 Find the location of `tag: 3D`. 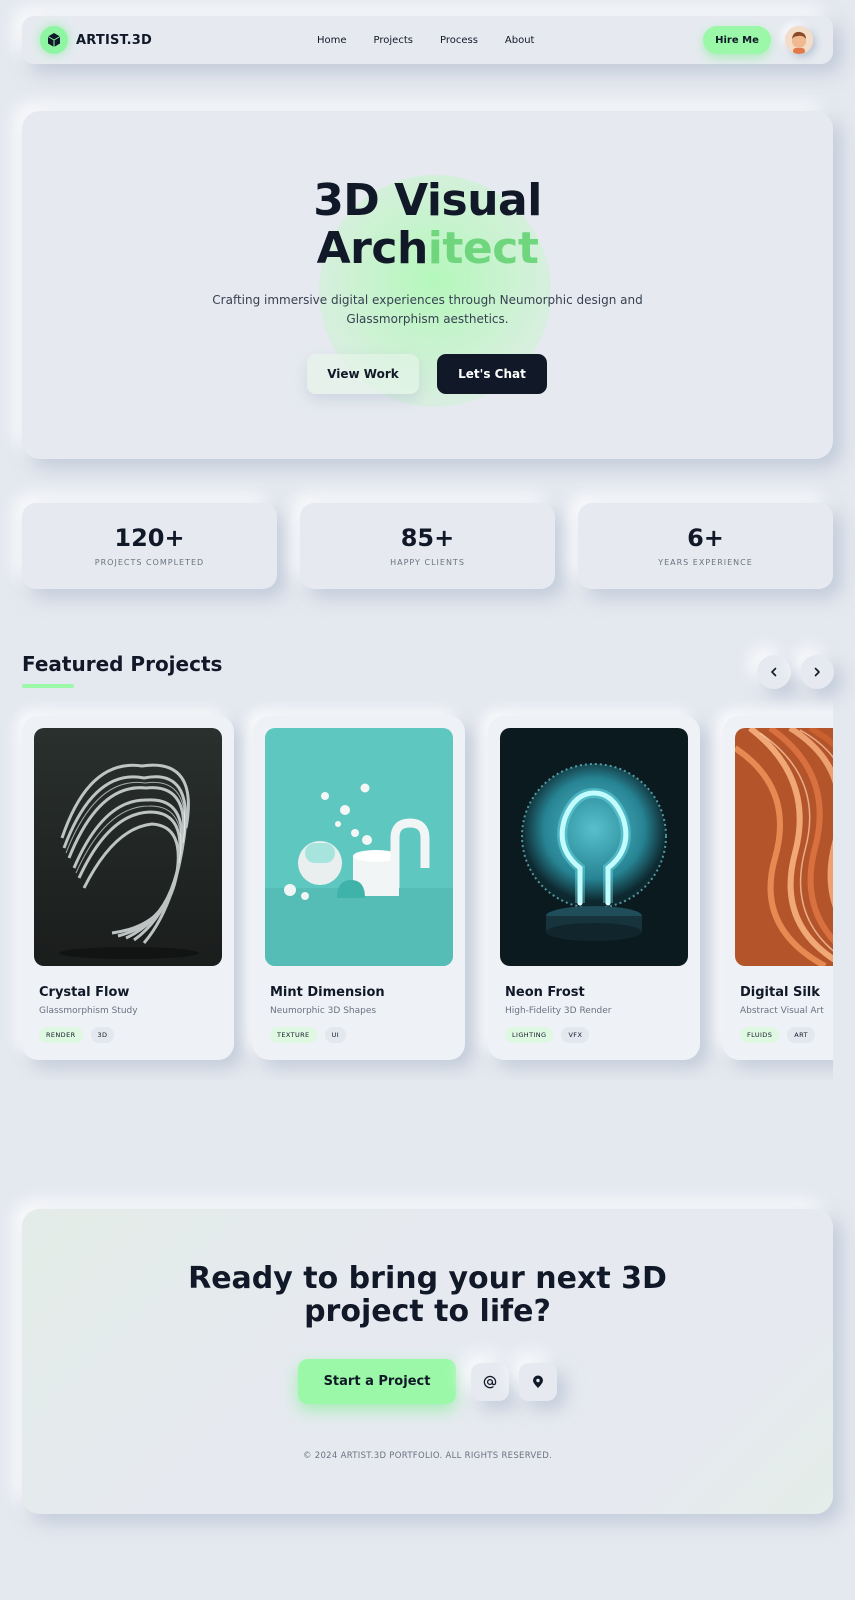

tag: 3D is located at coordinates (102, 1035).